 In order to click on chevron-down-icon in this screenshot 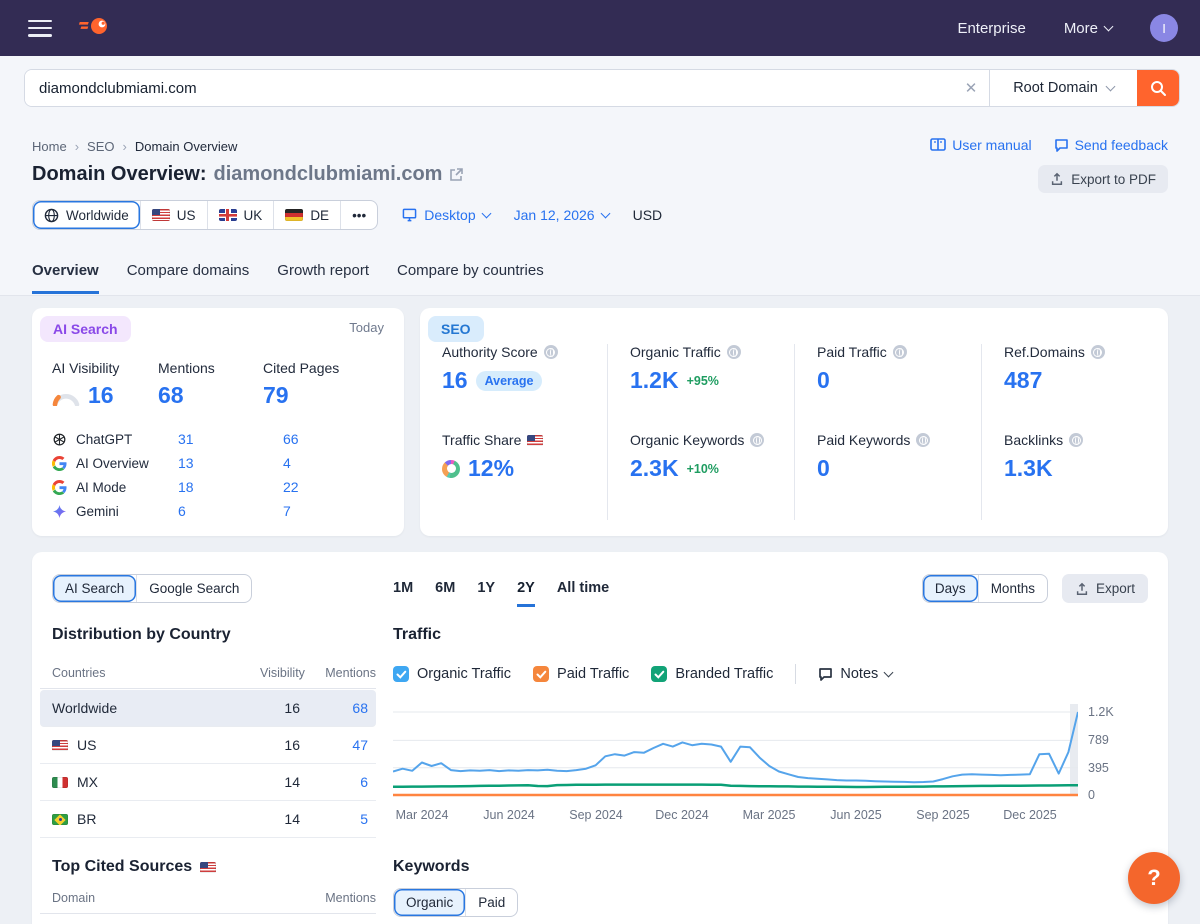, I will do `click(888, 672)`.